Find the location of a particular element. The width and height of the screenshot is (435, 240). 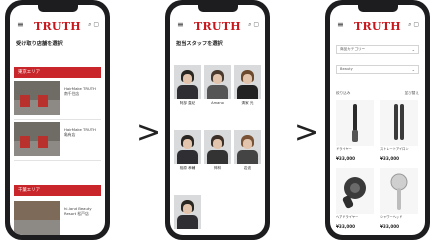

staff-card: 神林 is located at coordinates (217, 150).